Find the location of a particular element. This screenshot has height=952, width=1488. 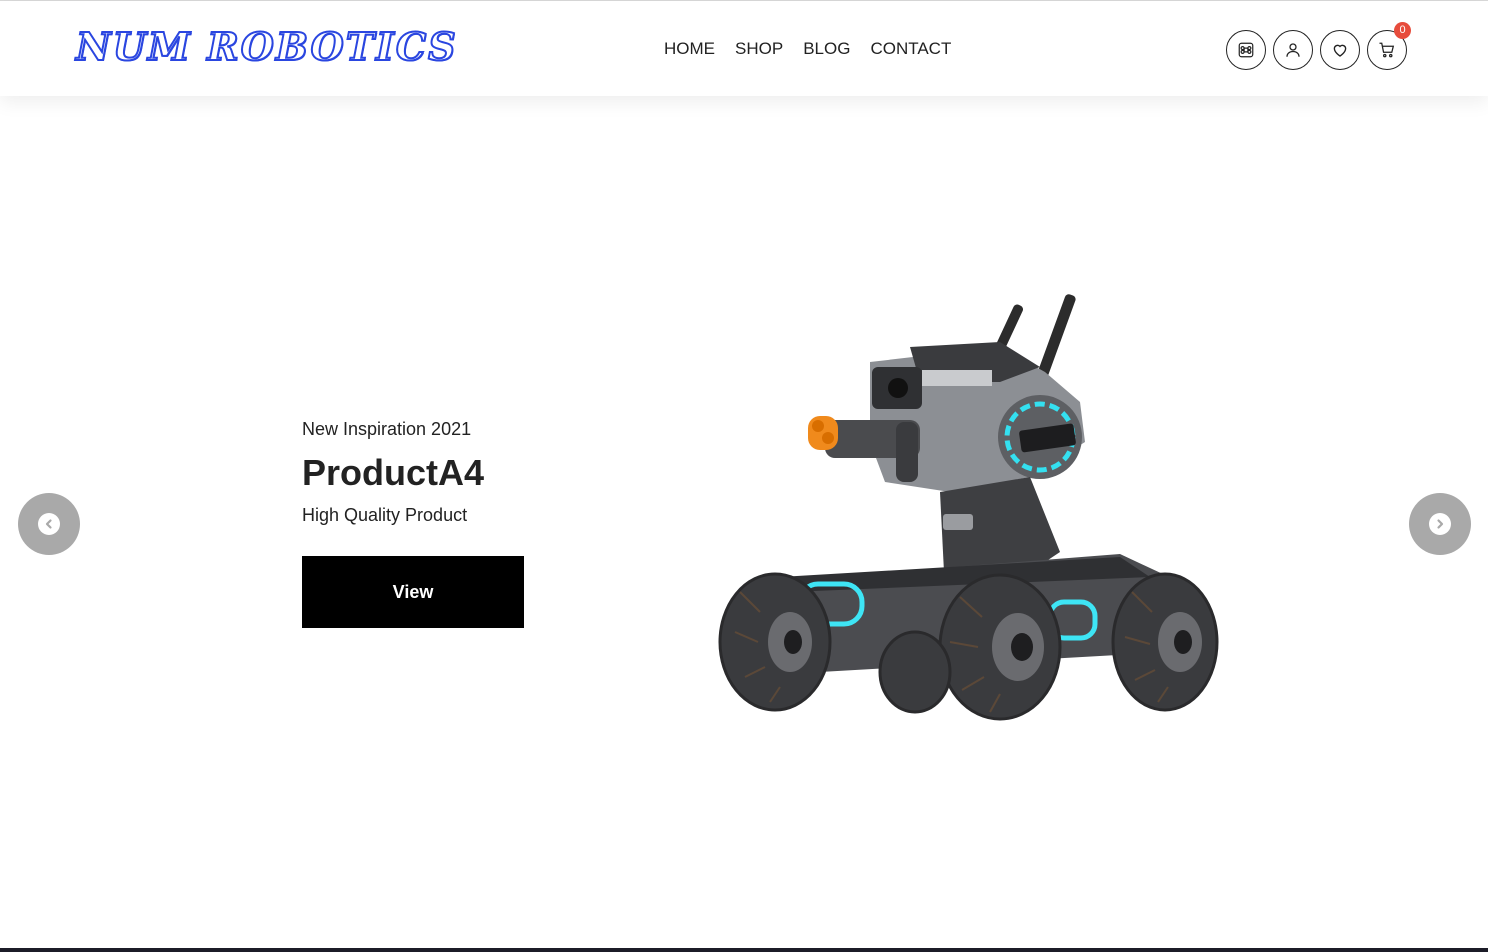

site-logo: NUM ROBOTICS is located at coordinates (266, 47).